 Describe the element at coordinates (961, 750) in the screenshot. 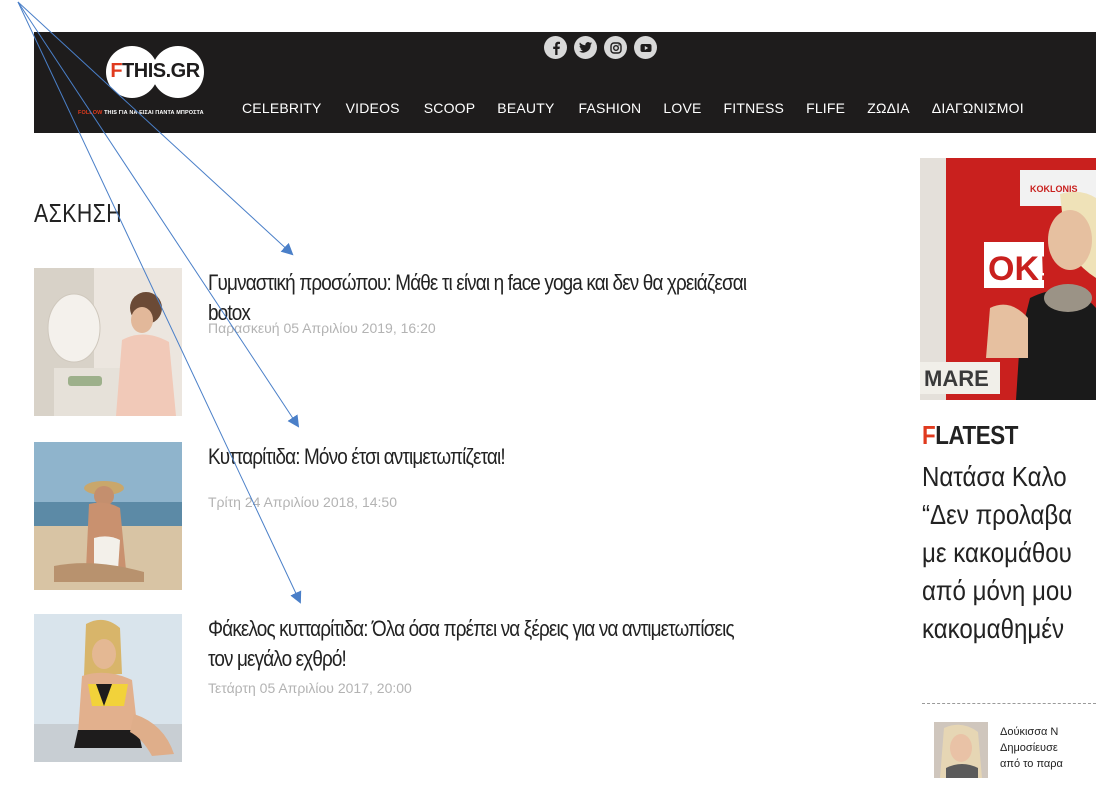

I see `latest-item-thumbnail` at that location.